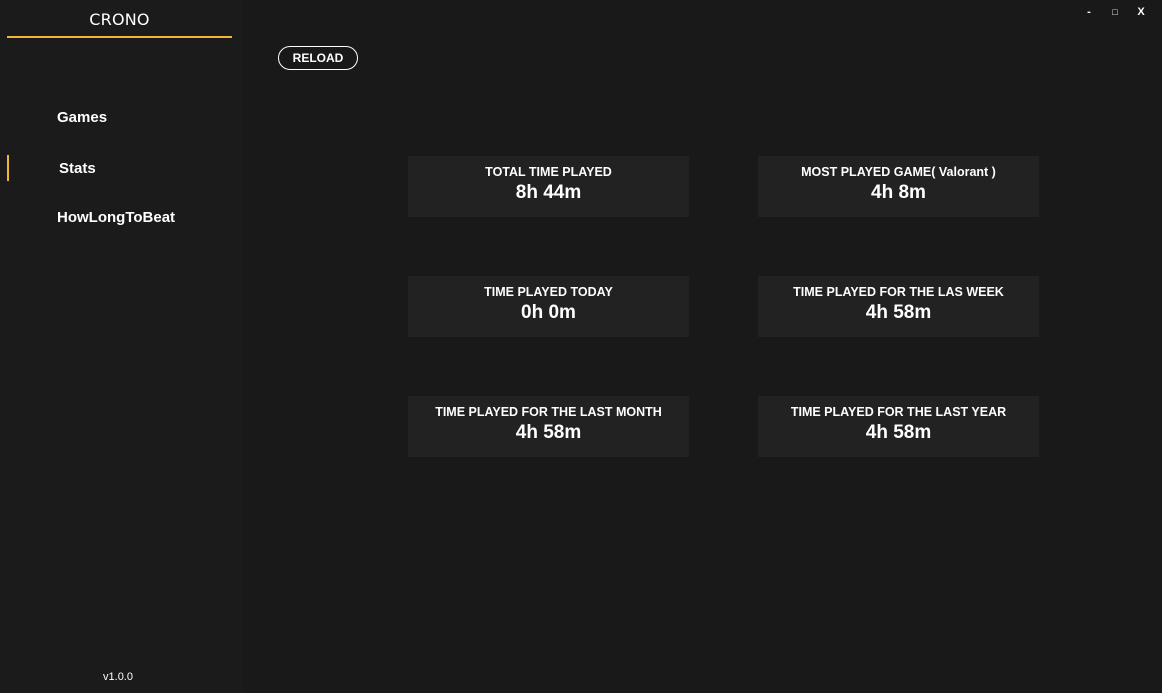  I want to click on app-title: CRONO, so click(119, 19).